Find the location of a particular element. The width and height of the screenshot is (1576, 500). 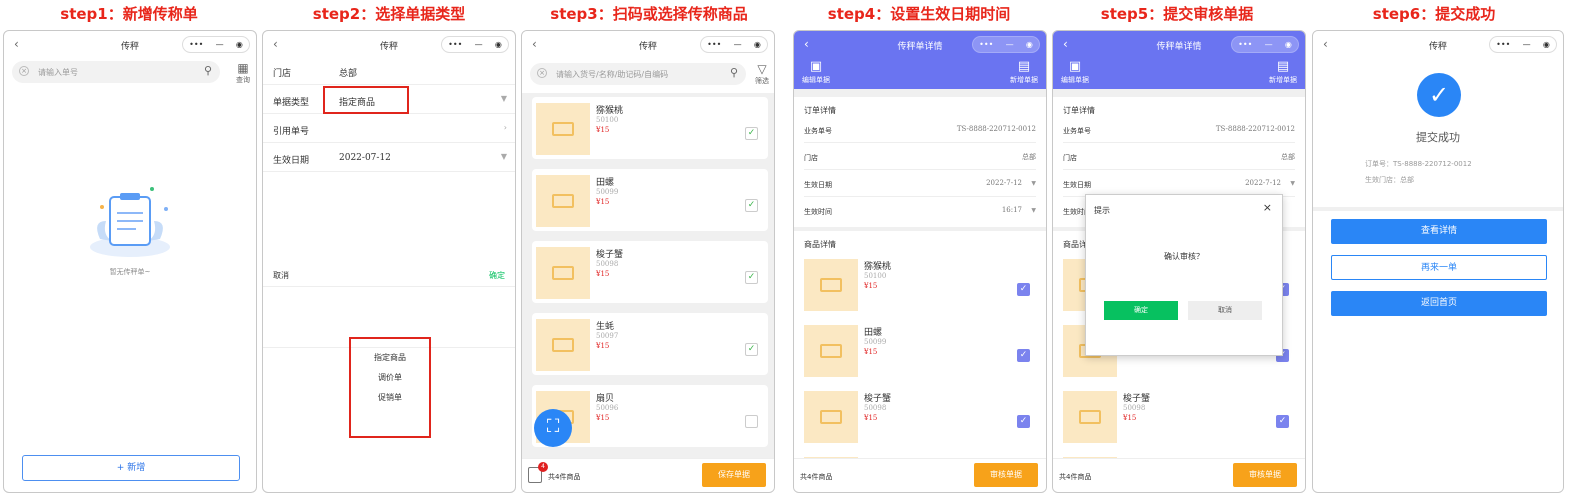

query-button: ▦ 查询 is located at coordinates (243, 73).